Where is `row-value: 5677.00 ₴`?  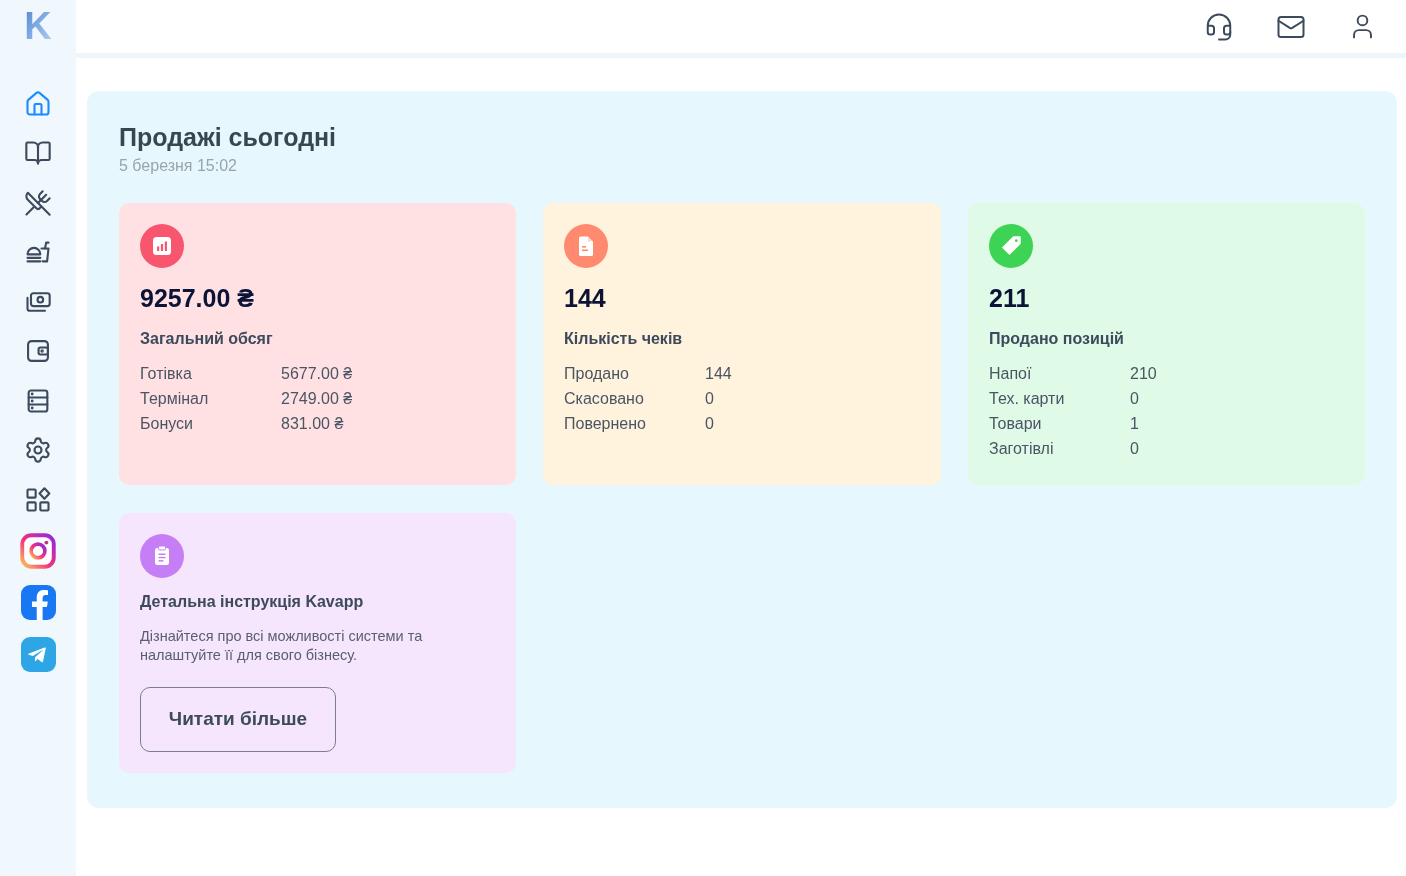 row-value: 5677.00 ₴ is located at coordinates (317, 374).